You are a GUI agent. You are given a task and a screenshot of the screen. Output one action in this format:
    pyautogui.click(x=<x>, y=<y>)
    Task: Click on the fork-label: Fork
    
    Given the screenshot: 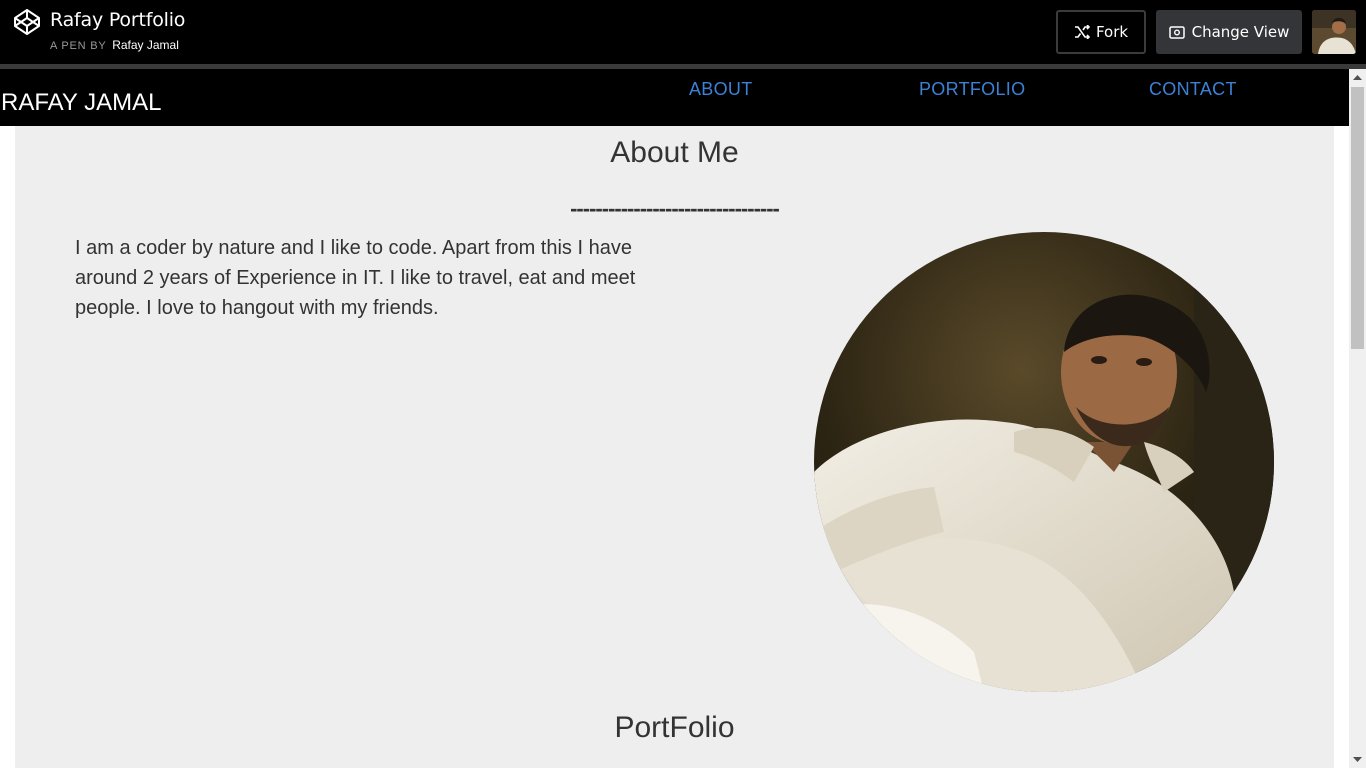 What is the action you would take?
    pyautogui.click(x=1112, y=32)
    